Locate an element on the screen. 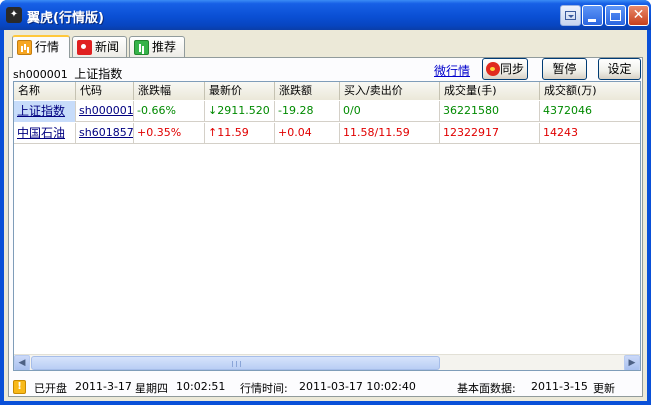  selected-name: 上证指数 is located at coordinates (98, 74).